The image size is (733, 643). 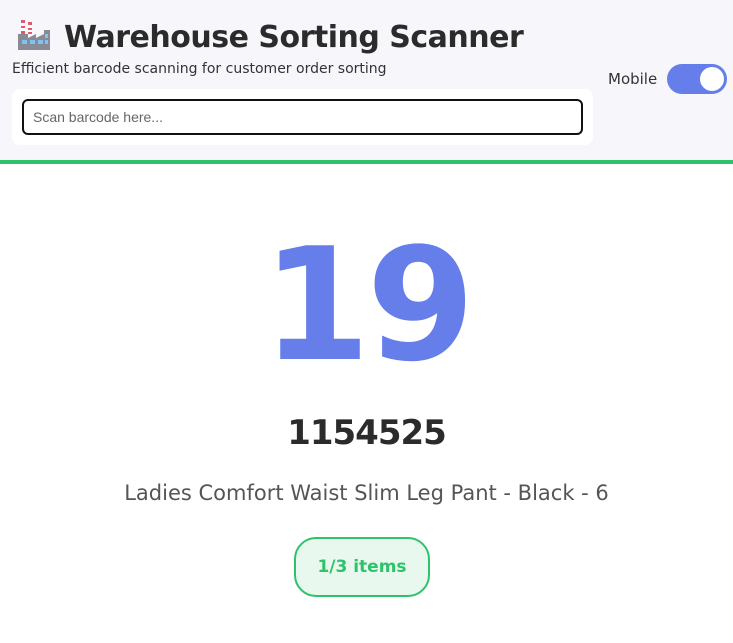 I want to click on scan-panel, so click(x=302, y=117).